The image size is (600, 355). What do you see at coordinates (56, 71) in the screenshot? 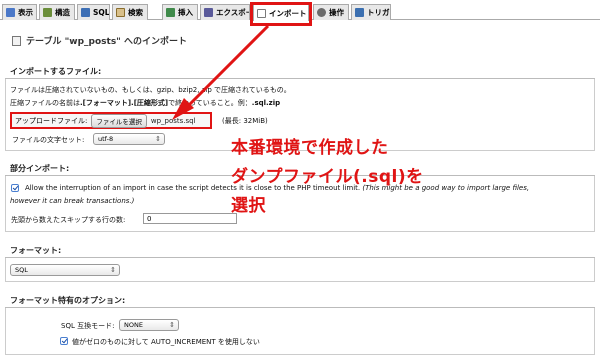
I see `file-section-legend: インポートするファイル:` at bounding box center [56, 71].